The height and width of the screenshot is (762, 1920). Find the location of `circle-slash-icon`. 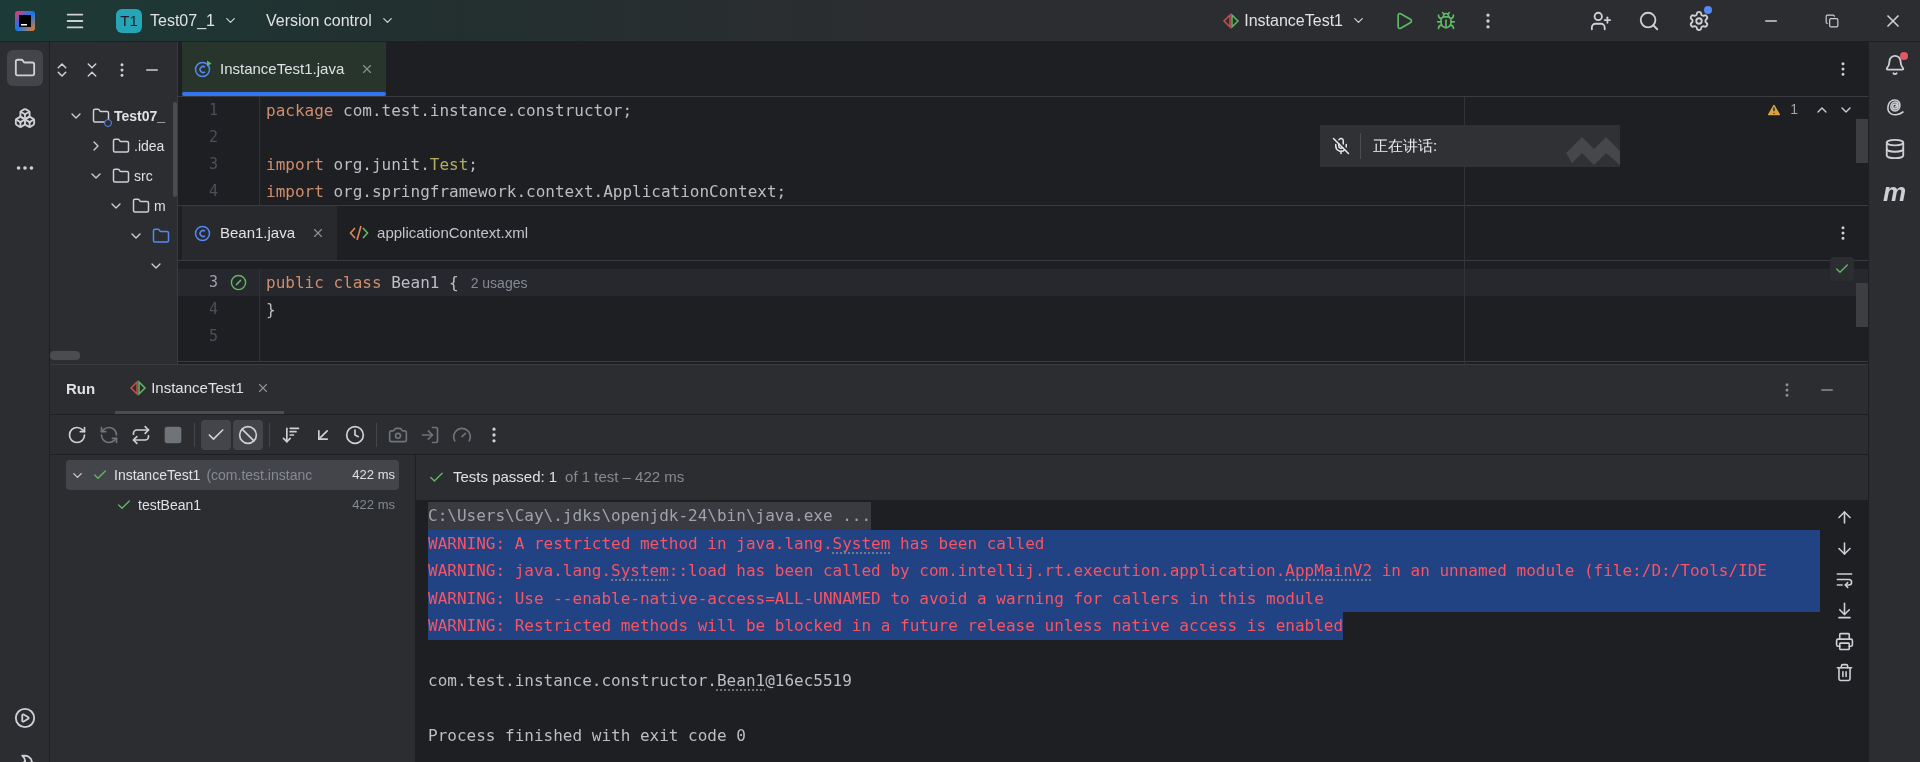

circle-slash-icon is located at coordinates (238, 282).